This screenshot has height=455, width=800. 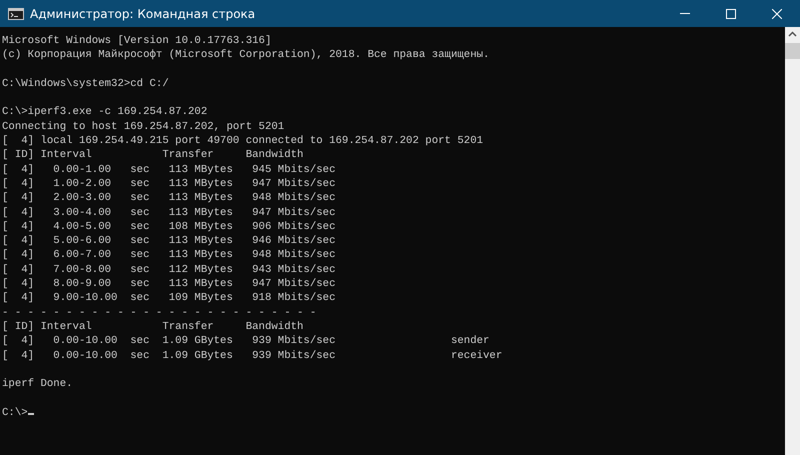 I want to click on scrollbar, so click(x=792, y=241).